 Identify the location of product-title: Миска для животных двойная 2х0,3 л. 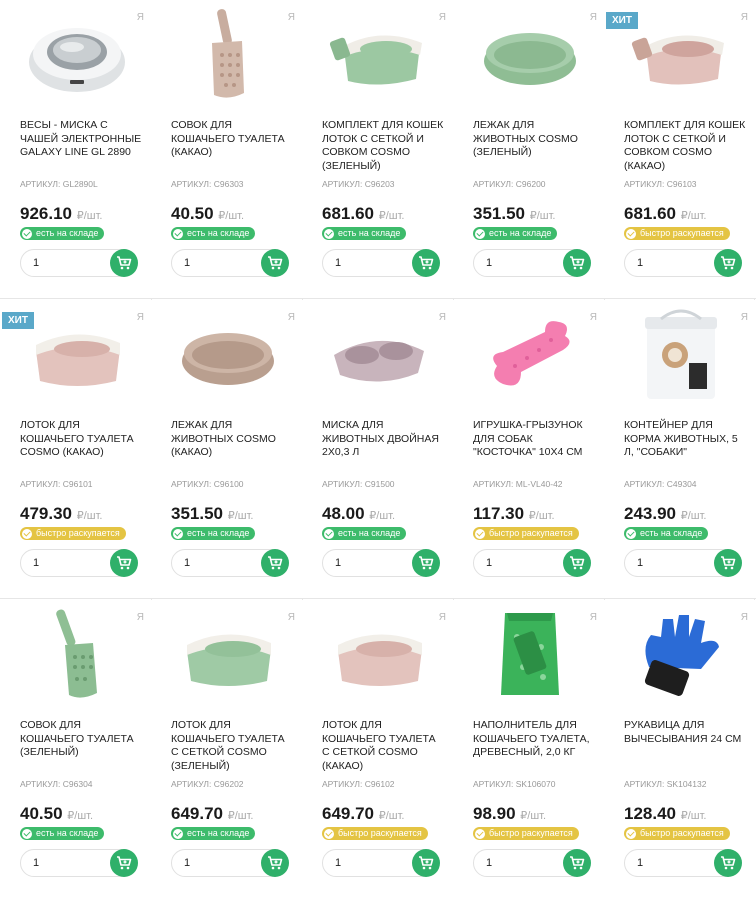
(383, 439).